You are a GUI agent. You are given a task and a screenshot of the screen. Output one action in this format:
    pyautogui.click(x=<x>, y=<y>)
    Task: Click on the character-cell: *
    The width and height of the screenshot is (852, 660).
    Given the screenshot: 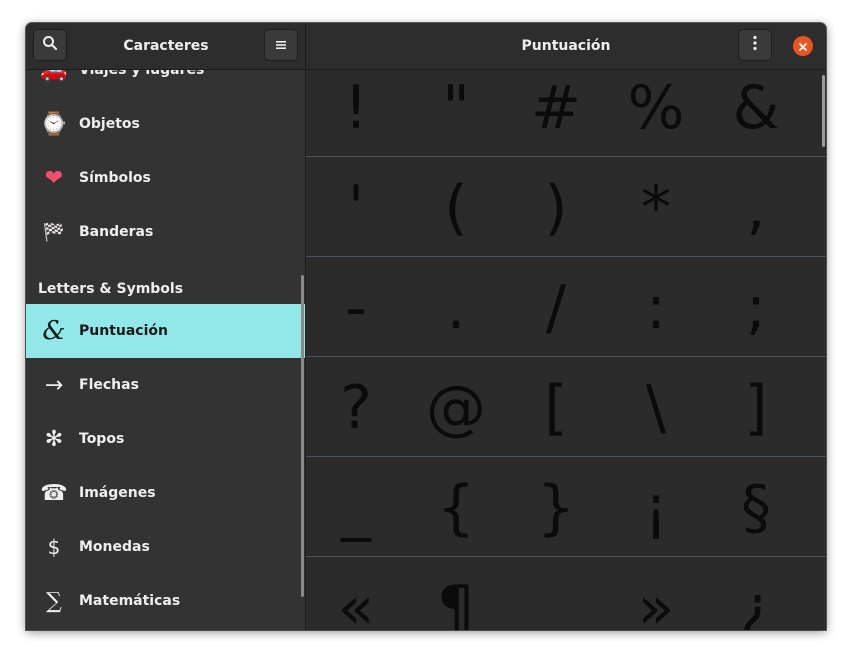 What is the action you would take?
    pyautogui.click(x=656, y=208)
    